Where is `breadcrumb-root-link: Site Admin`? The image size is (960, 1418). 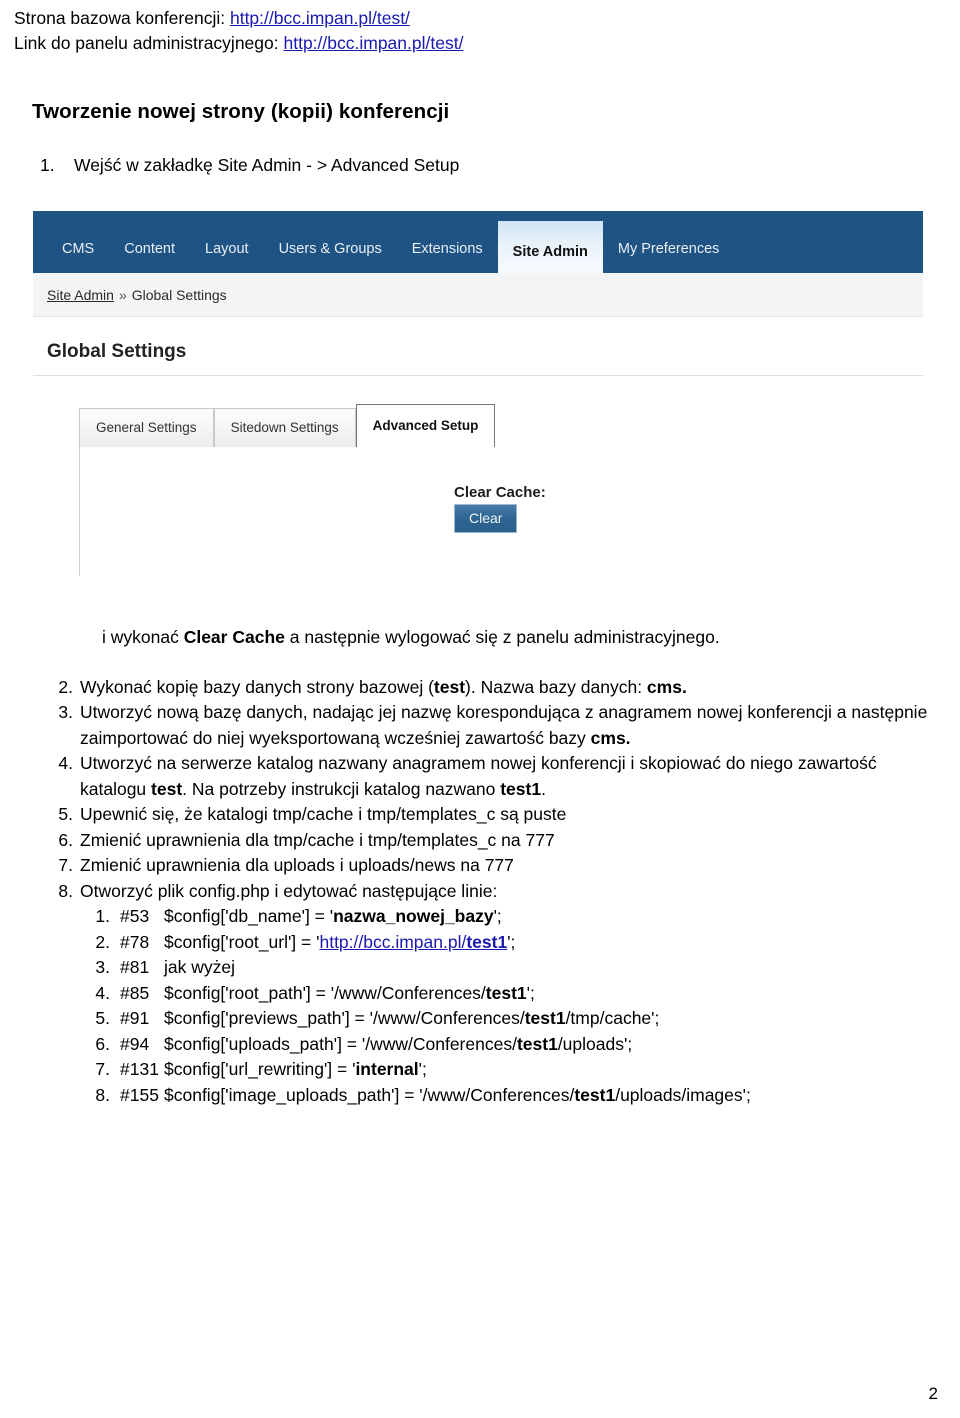
breadcrumb-root-link: Site Admin is located at coordinates (80, 295).